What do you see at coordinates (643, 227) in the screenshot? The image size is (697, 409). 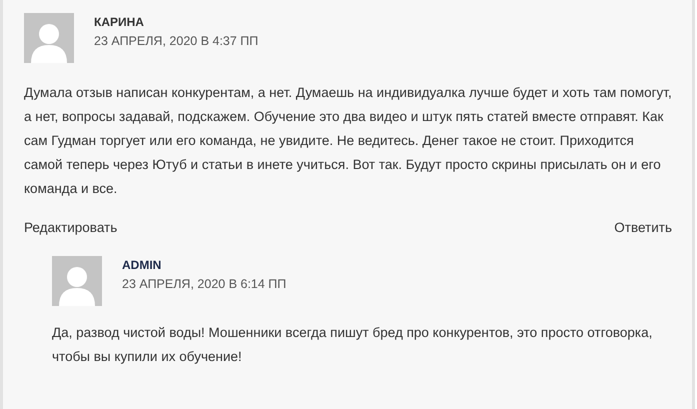 I see `reply-link: Ответить` at bounding box center [643, 227].